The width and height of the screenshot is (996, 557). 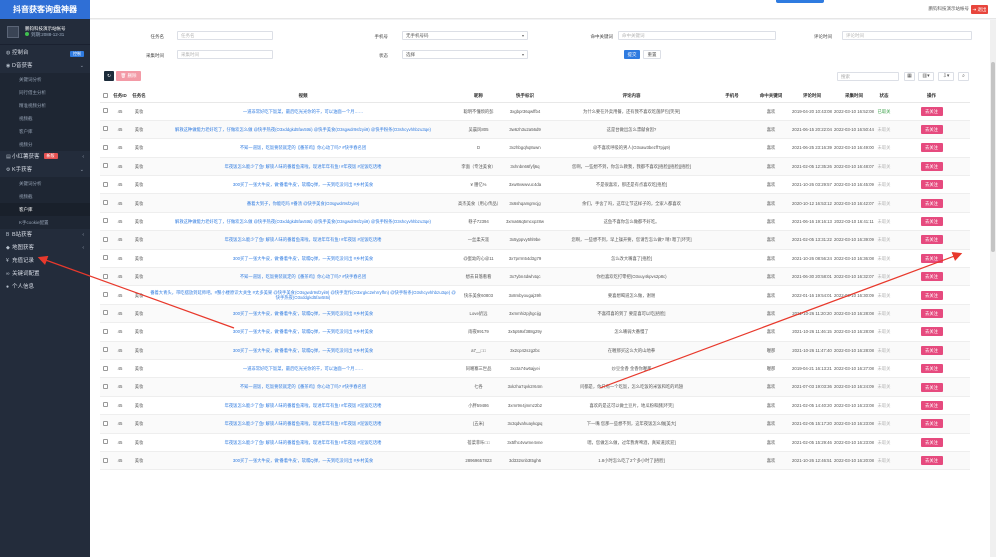 I want to click on sidebar-item-5: ◆ 地图获客 ‹, so click(x=45, y=248).